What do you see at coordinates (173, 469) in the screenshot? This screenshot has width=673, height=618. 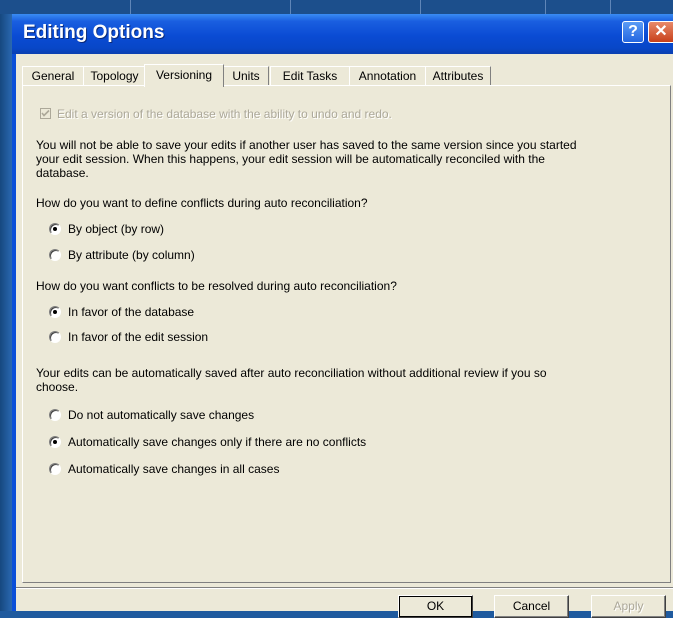 I see `save-all-cases-radio-label: Automatically save changes in all cases` at bounding box center [173, 469].